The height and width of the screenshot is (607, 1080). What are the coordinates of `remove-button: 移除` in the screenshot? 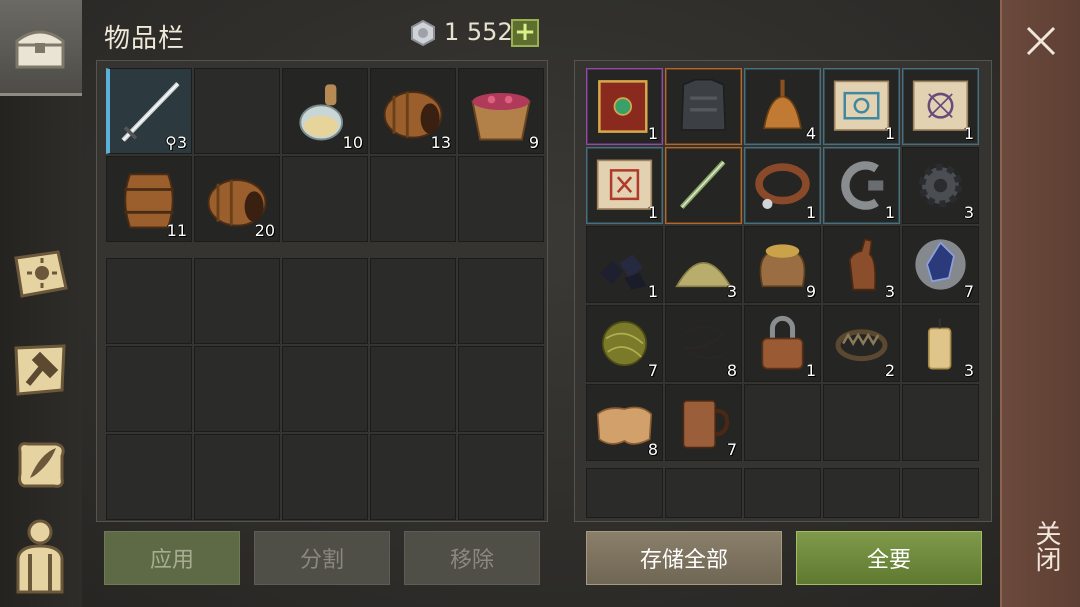 It's located at (472, 558).